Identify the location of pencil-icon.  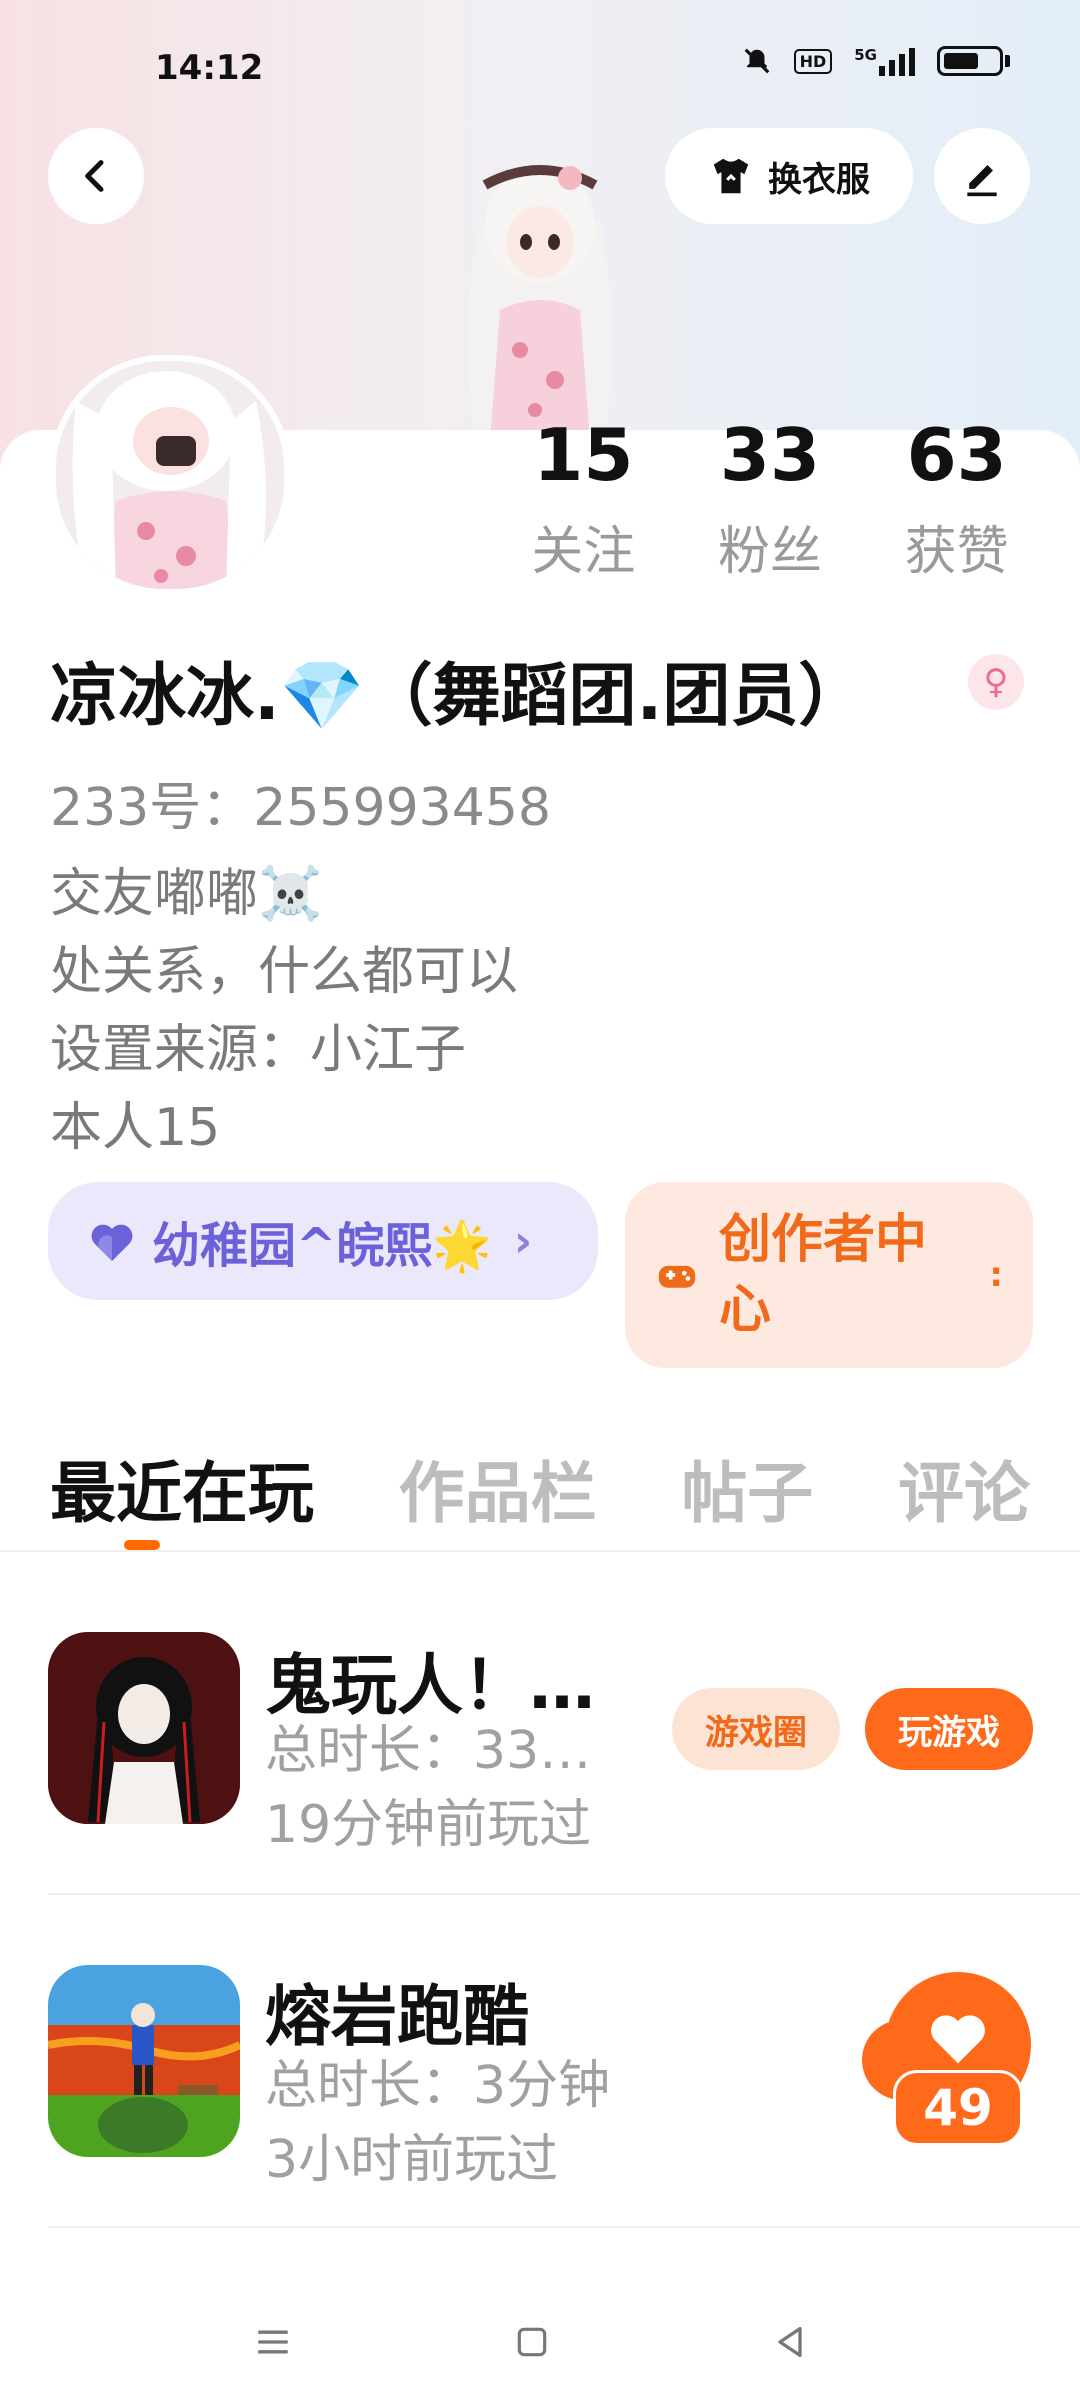
(982, 181).